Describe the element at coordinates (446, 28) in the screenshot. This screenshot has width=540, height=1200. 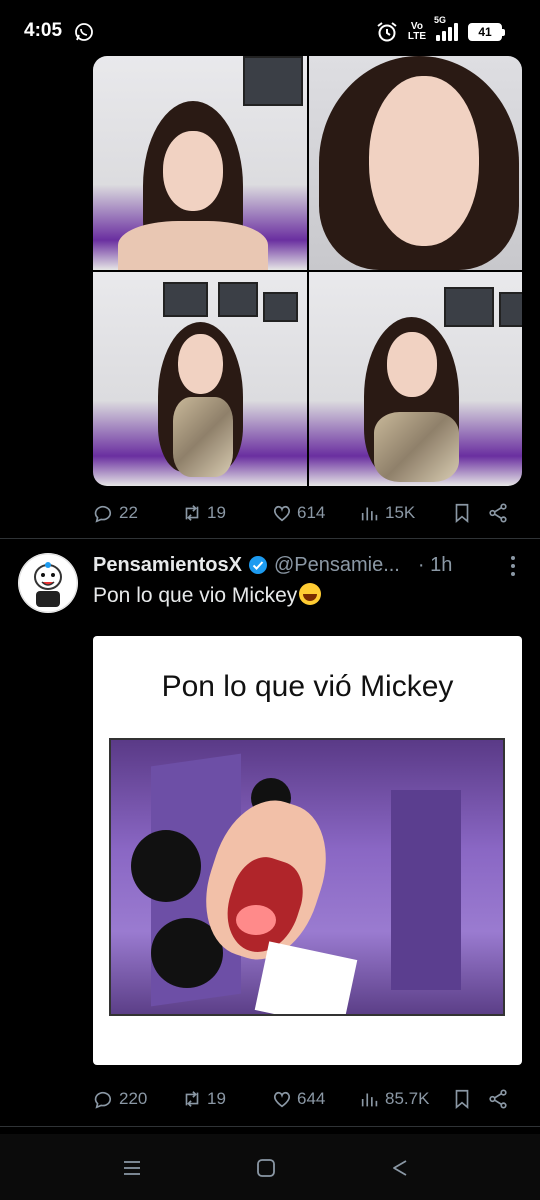
I see `signal-strength-icon: 5G` at that location.